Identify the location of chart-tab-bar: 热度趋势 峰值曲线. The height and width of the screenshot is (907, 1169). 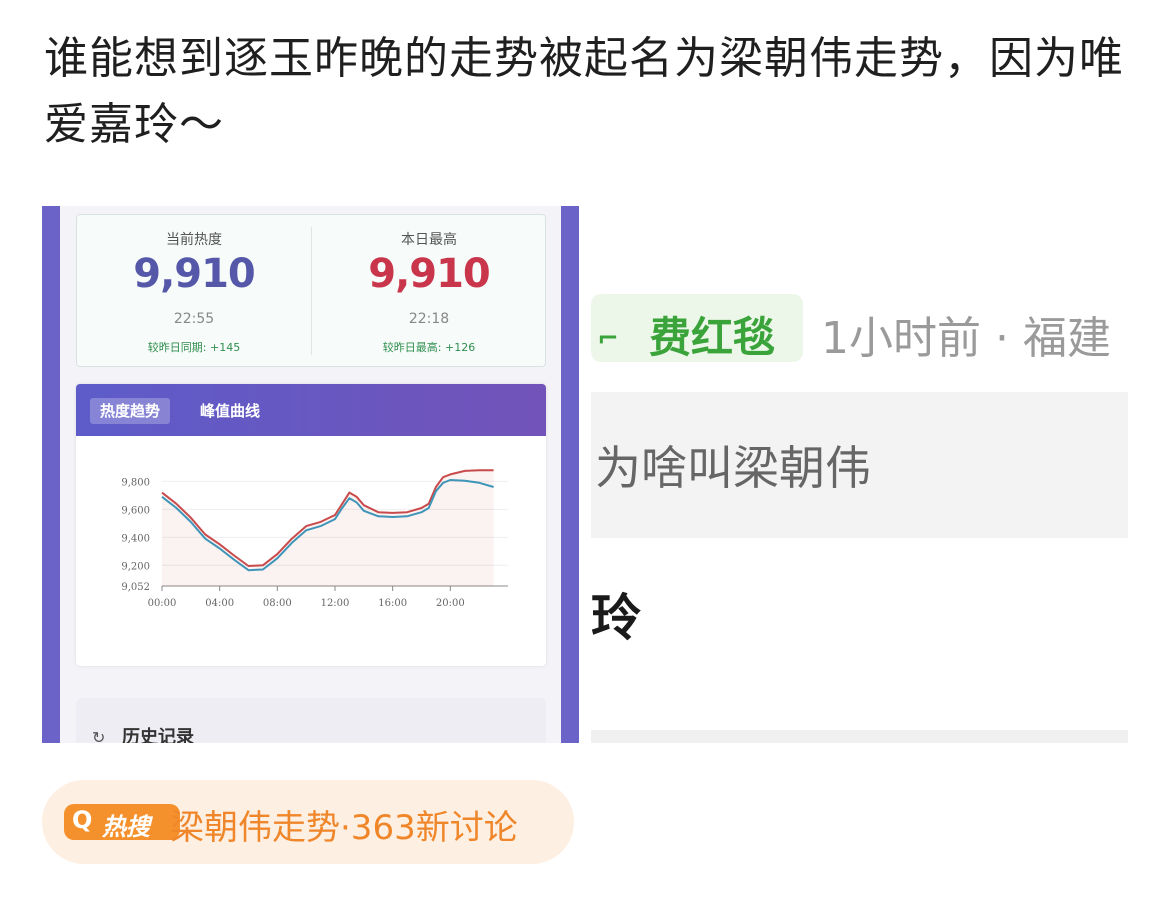
(311, 410).